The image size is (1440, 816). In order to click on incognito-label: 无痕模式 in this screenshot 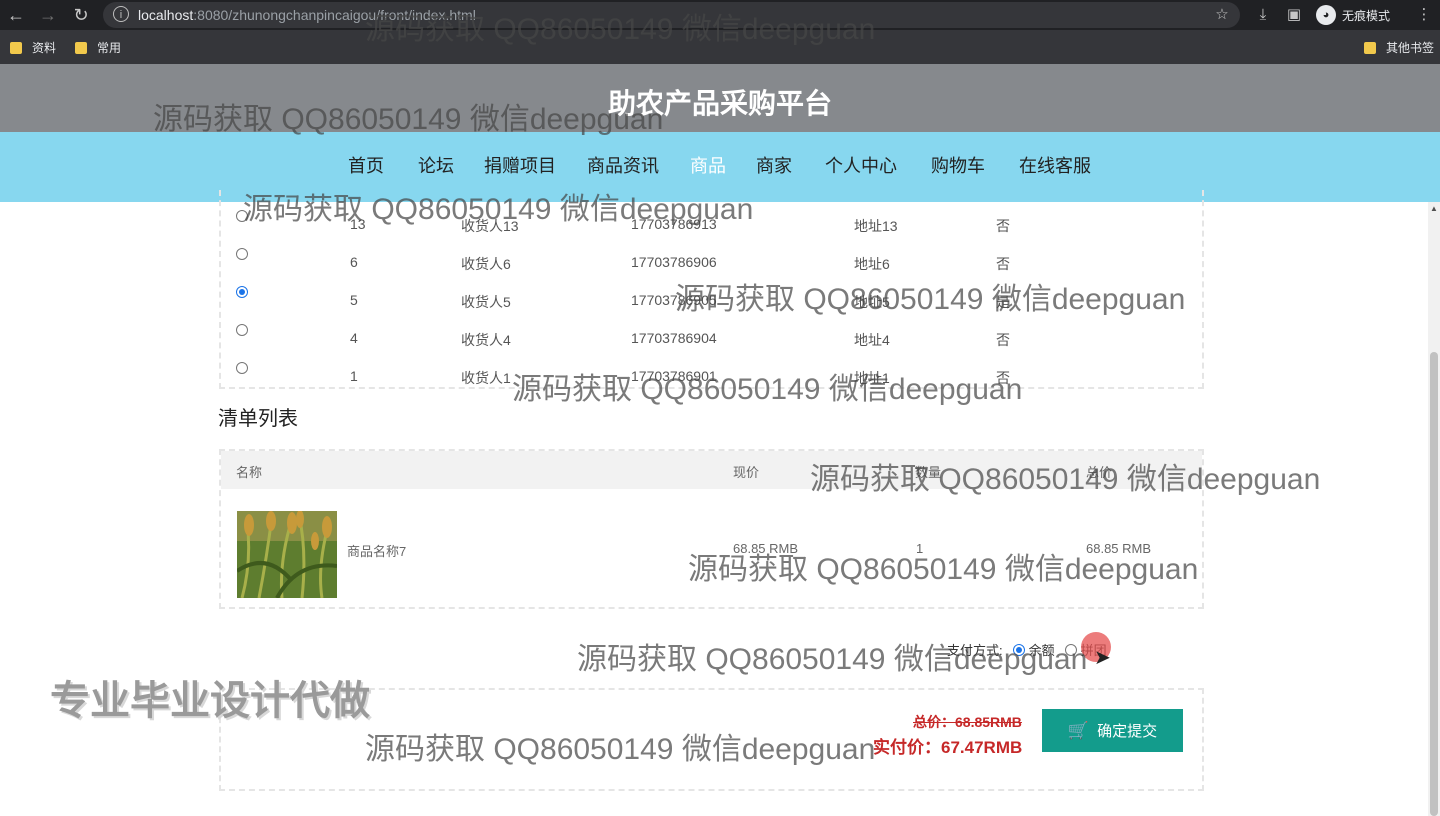, I will do `click(1366, 15)`.